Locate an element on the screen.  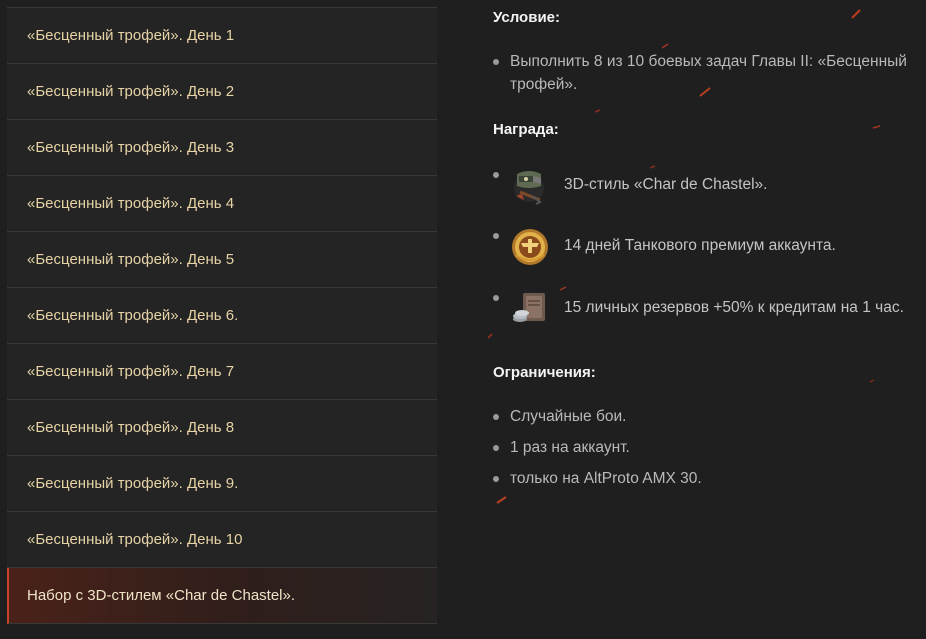
sidebar-item-label: «Бесценный трофей». День 10 is located at coordinates (135, 539).